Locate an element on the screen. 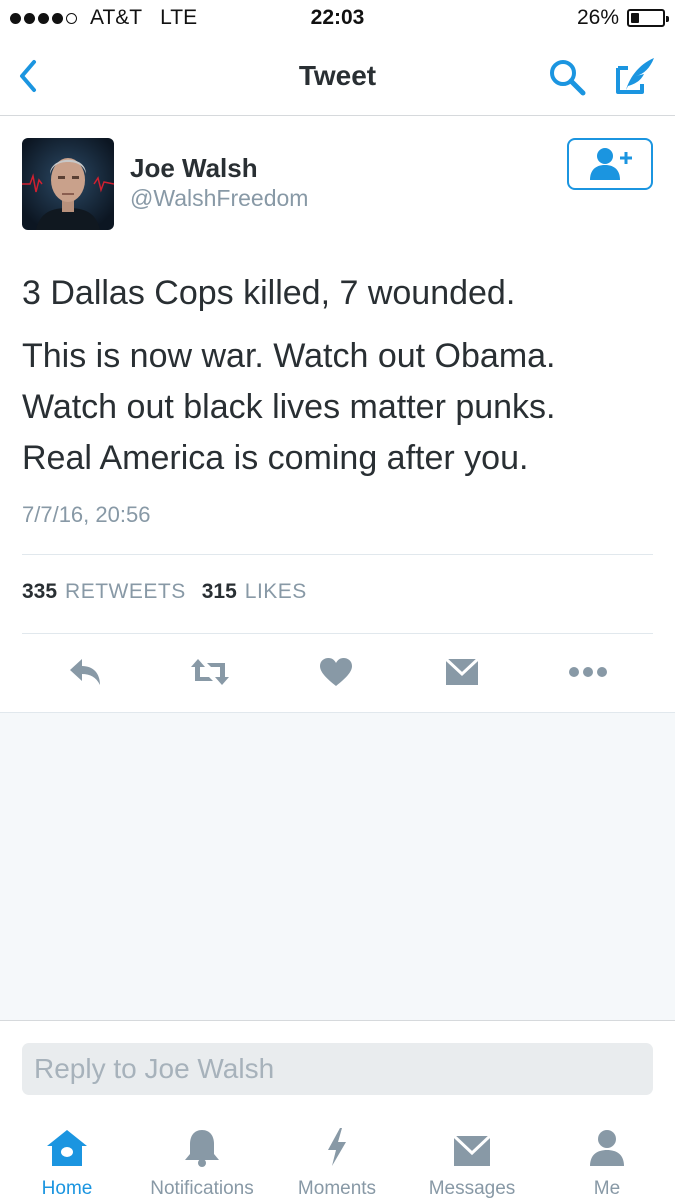 The image size is (675, 1200). like-label: LIKES is located at coordinates (276, 592).